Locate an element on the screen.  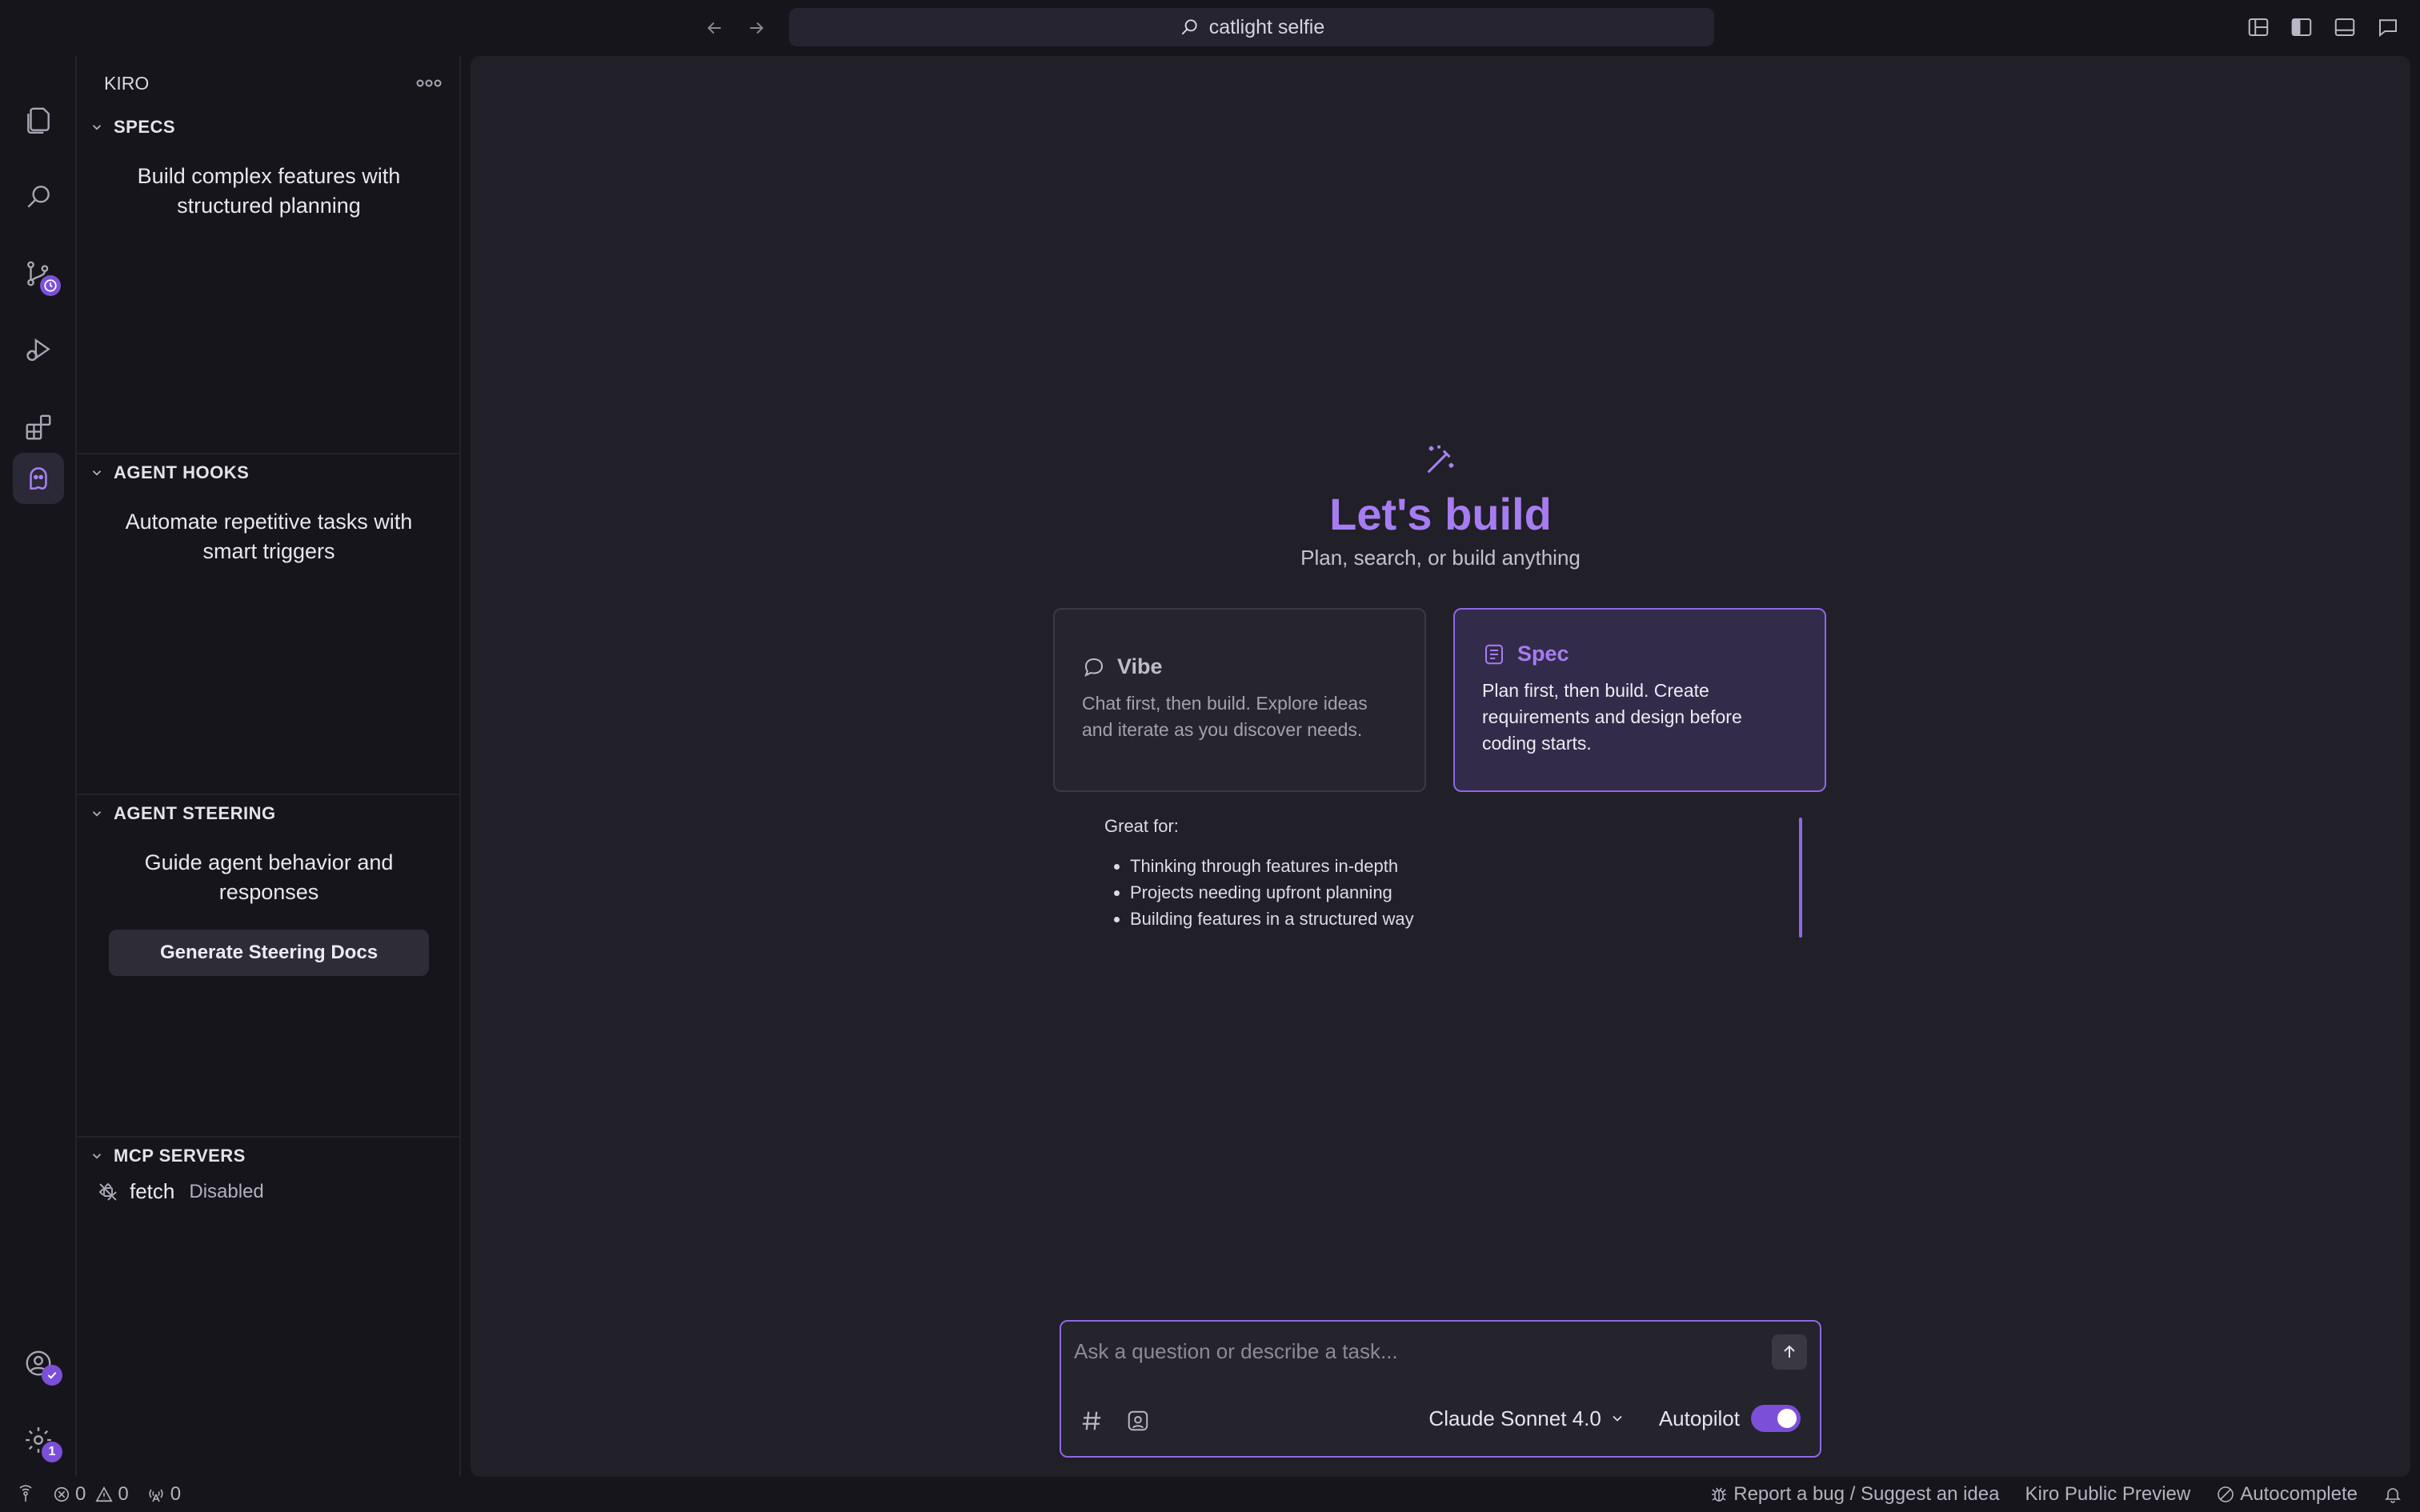
hash-context-icon is located at coordinates (1091, 1420).